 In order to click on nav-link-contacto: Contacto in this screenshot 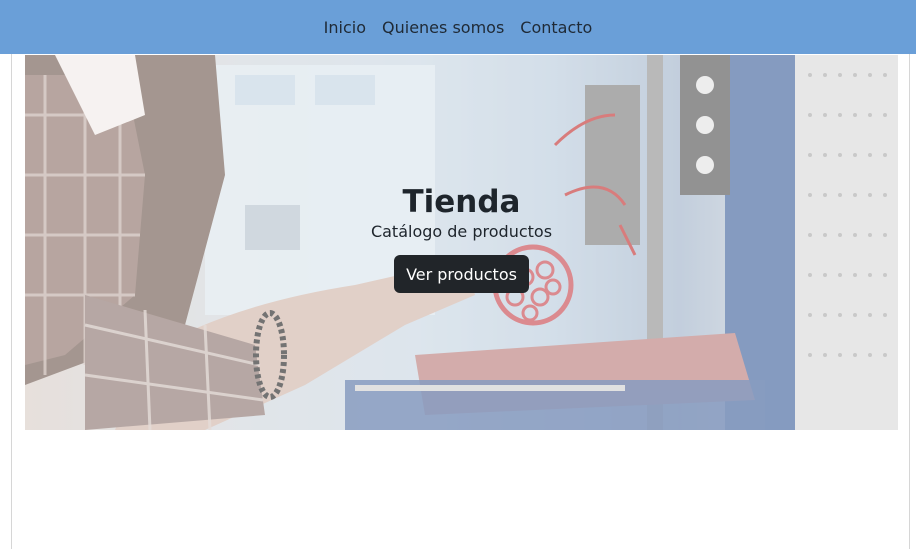, I will do `click(556, 27)`.